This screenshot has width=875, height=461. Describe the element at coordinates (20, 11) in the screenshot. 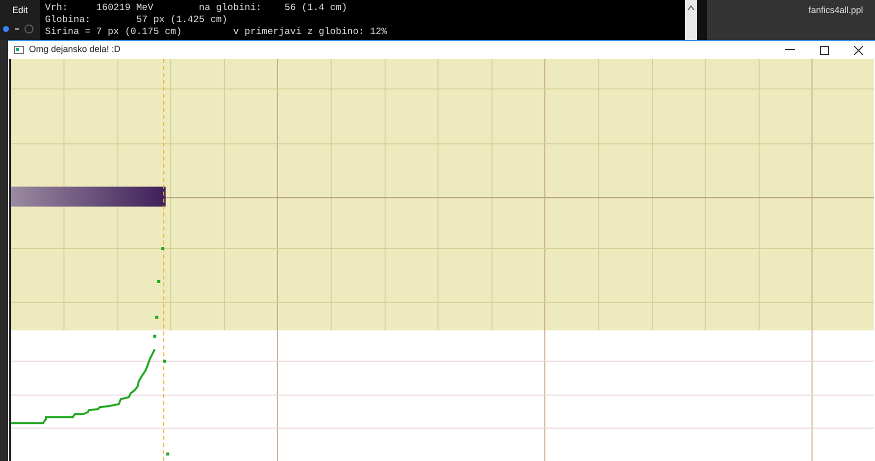

I see `menu-item: Edit` at that location.